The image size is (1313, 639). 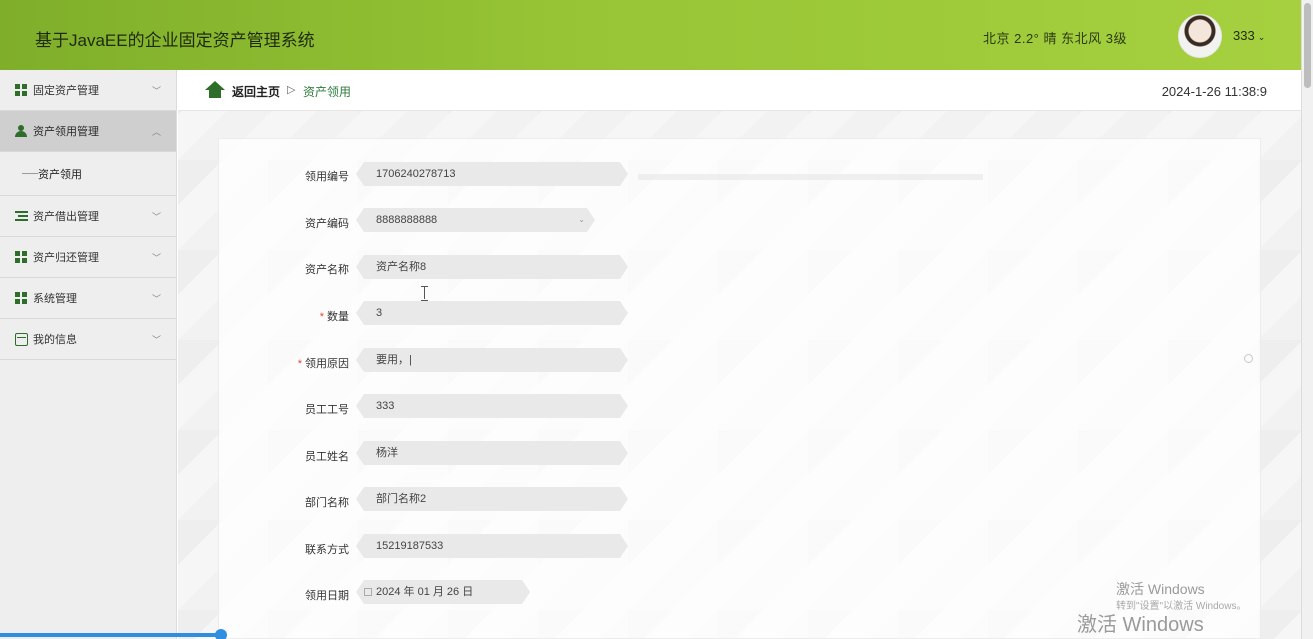 I want to click on sidebar-subitem-label: 资产领用, so click(x=60, y=174).